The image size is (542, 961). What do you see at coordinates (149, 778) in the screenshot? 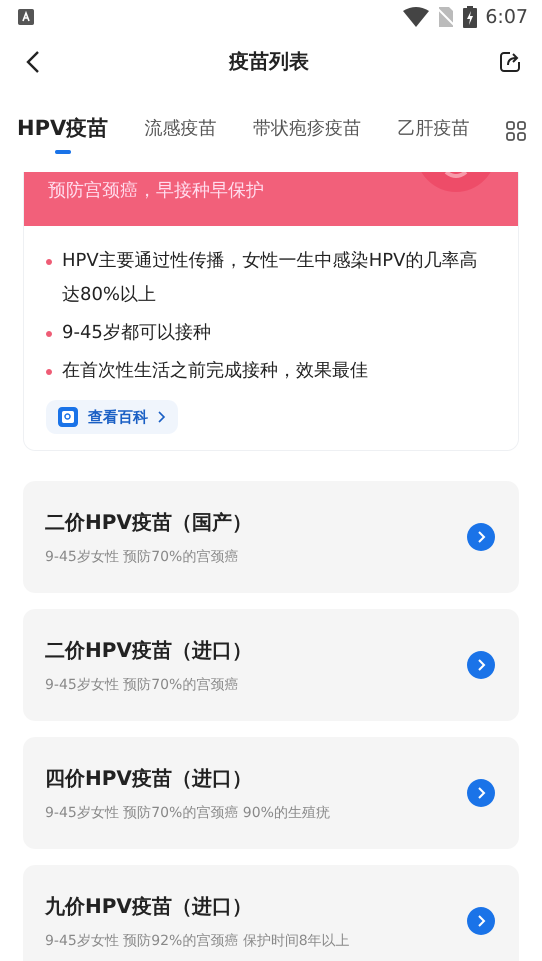
I see `vaccine-name: 四价HPV疫苗（进口）` at bounding box center [149, 778].